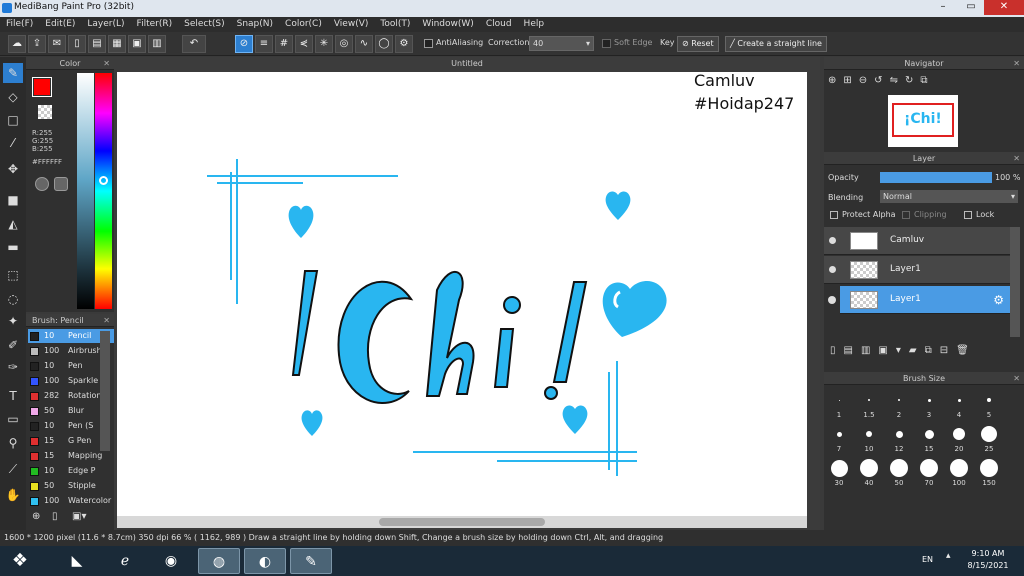 The width and height of the screenshot is (1024, 576). What do you see at coordinates (13, 443) in the screenshot?
I see `eyedropper-tool-icon: ⚲` at bounding box center [13, 443].